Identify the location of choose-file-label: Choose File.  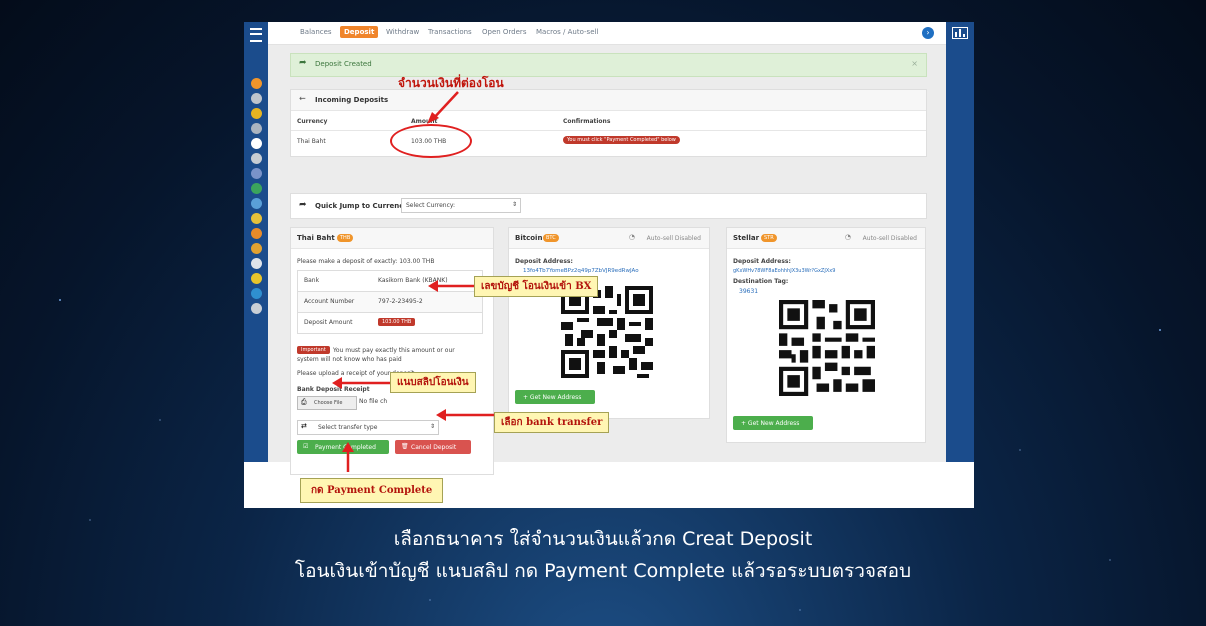
(328, 403).